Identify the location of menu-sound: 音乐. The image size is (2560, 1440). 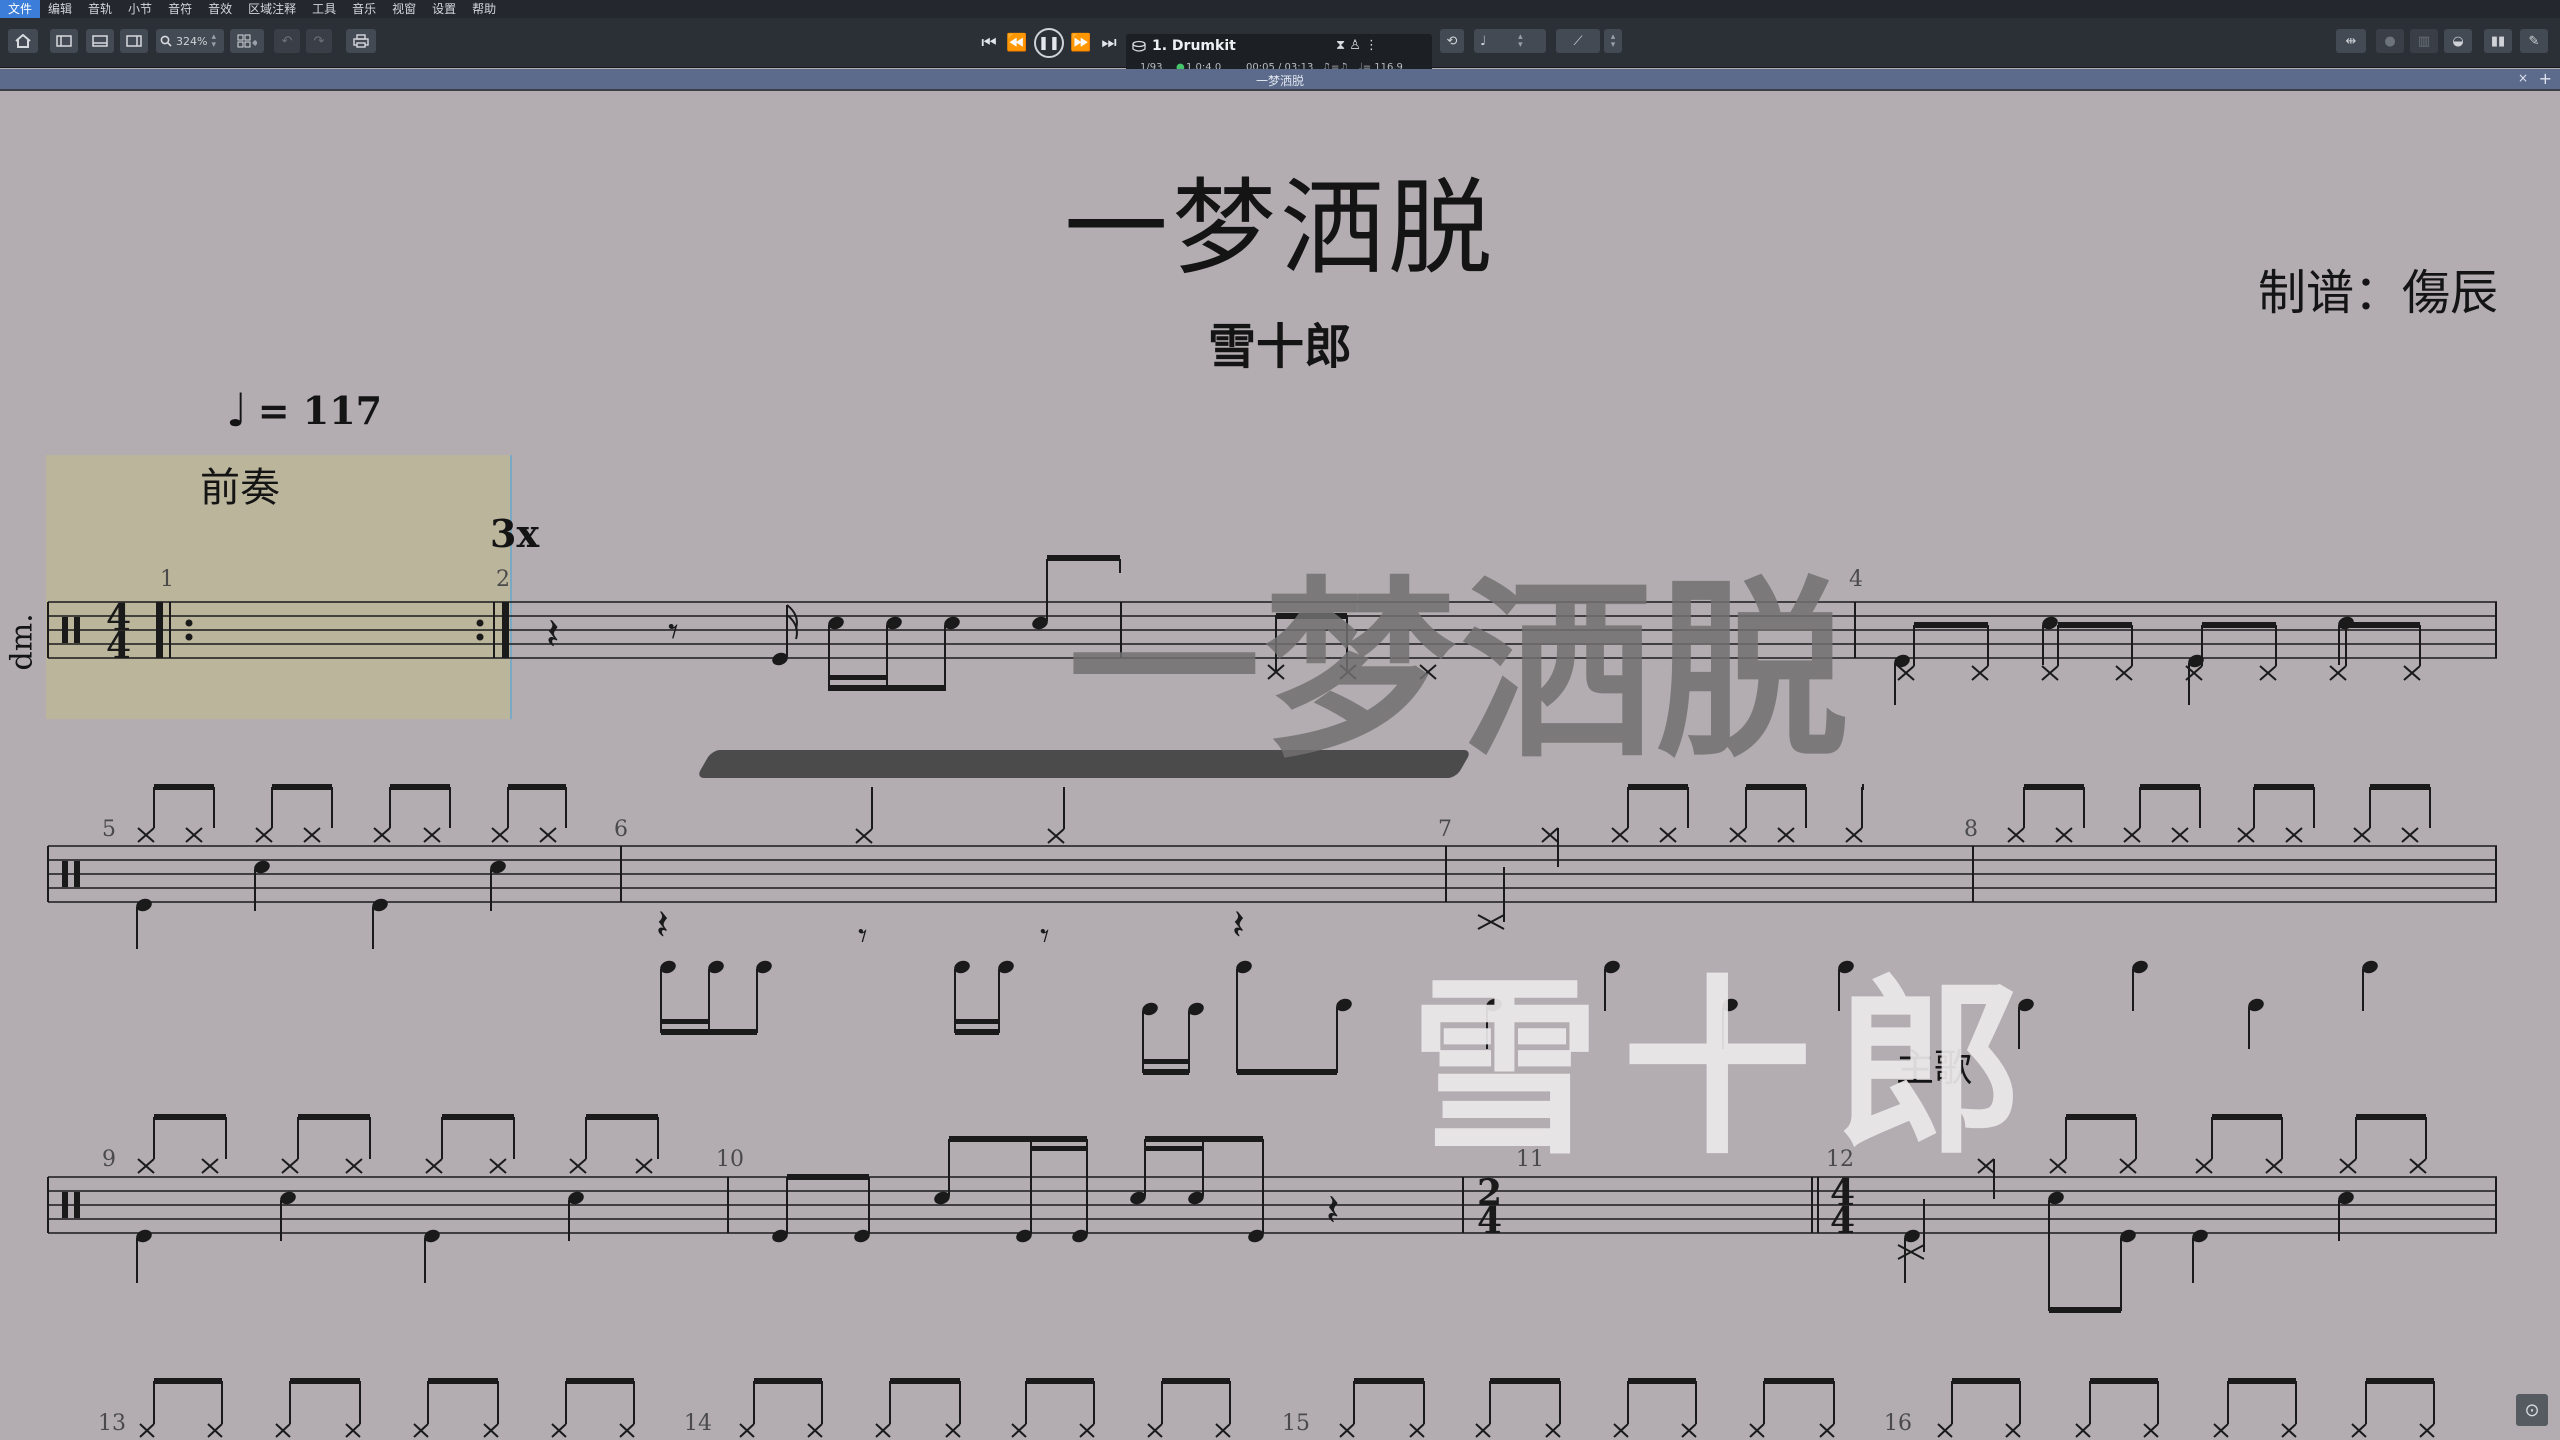
(364, 9).